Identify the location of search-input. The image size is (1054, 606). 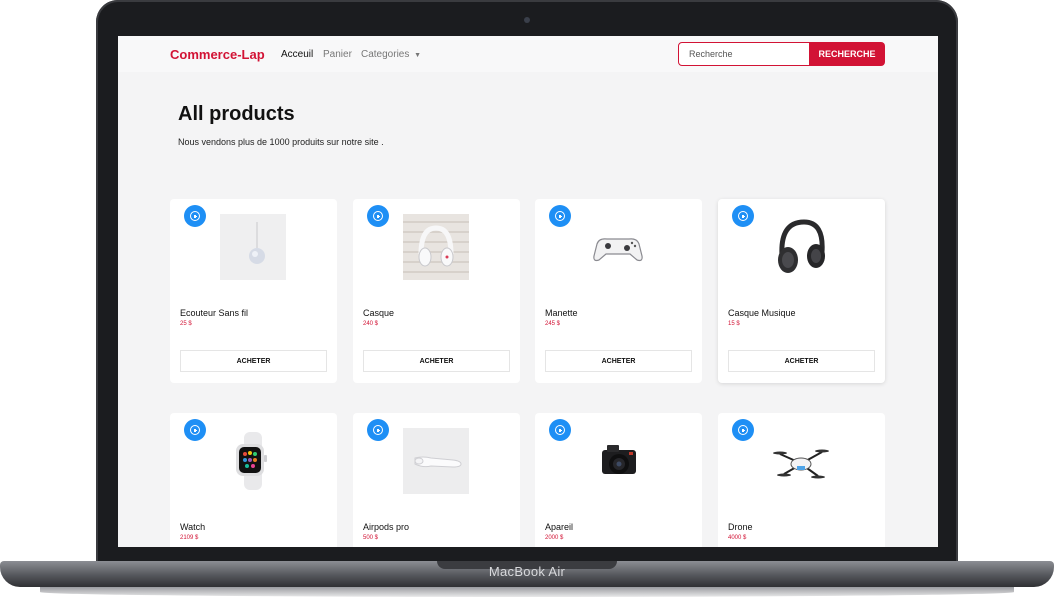
(744, 54).